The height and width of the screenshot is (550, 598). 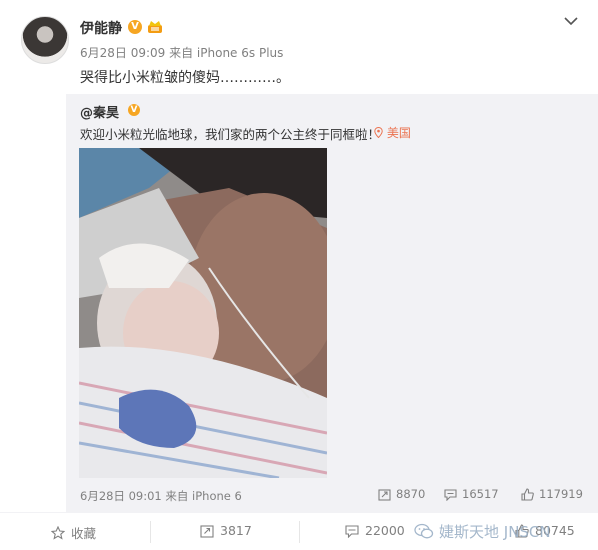 What do you see at coordinates (378, 132) in the screenshot?
I see `location-pin-icon` at bounding box center [378, 132].